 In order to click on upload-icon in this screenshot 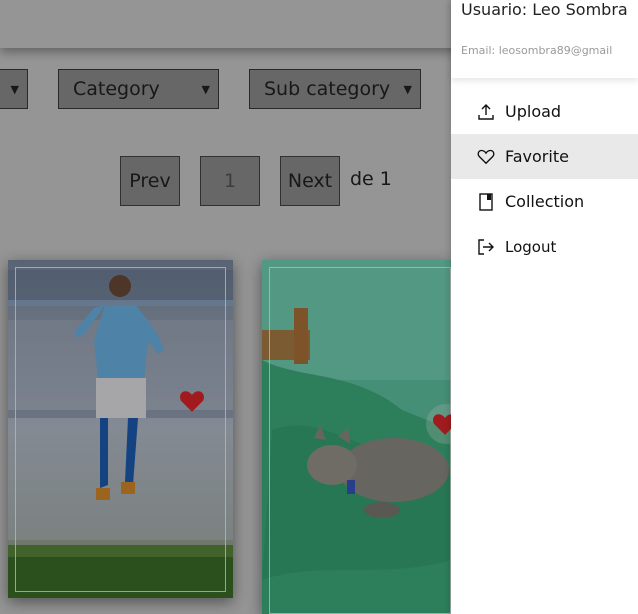, I will do `click(486, 112)`.